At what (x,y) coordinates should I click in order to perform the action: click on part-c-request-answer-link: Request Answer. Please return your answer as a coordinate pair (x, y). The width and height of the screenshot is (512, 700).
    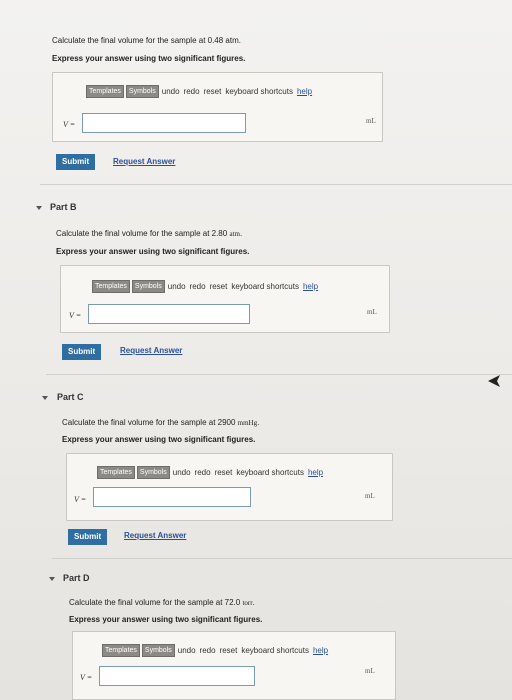
    Looking at the image, I should click on (155, 535).